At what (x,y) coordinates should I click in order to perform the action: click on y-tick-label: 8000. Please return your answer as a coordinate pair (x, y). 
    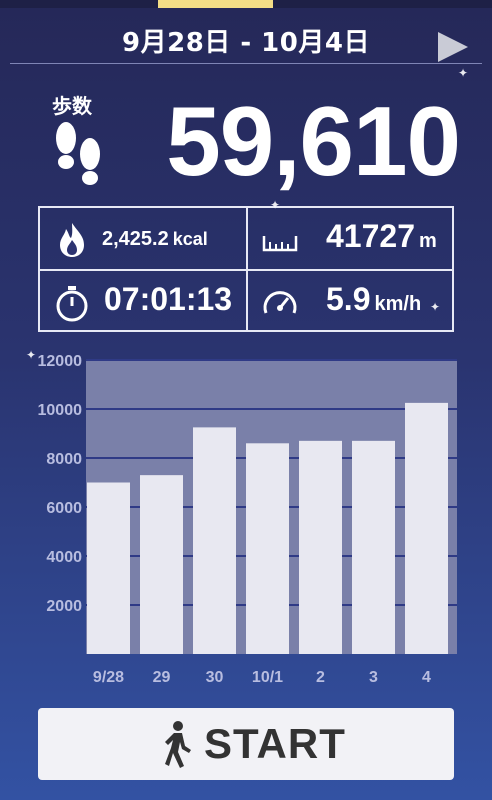
    Looking at the image, I should click on (64, 459).